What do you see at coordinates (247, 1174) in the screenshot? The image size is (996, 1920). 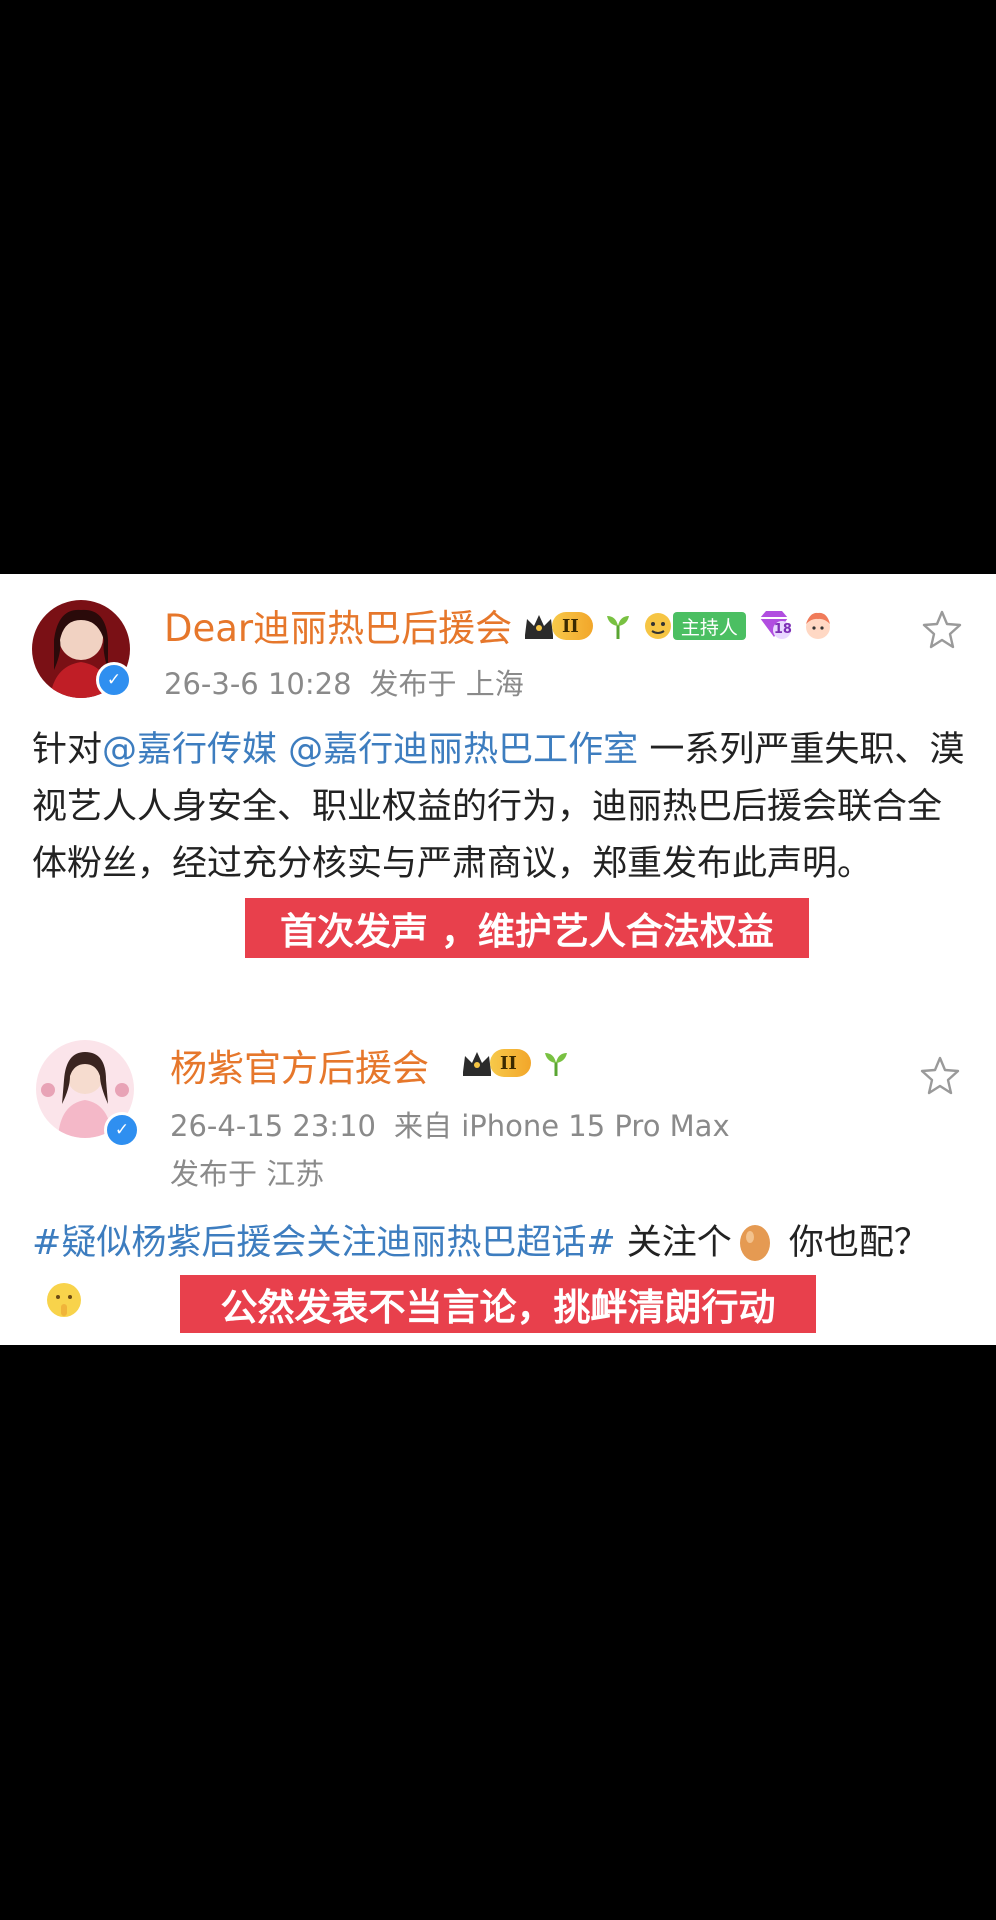 I see `post-location: 发布于 江苏` at bounding box center [247, 1174].